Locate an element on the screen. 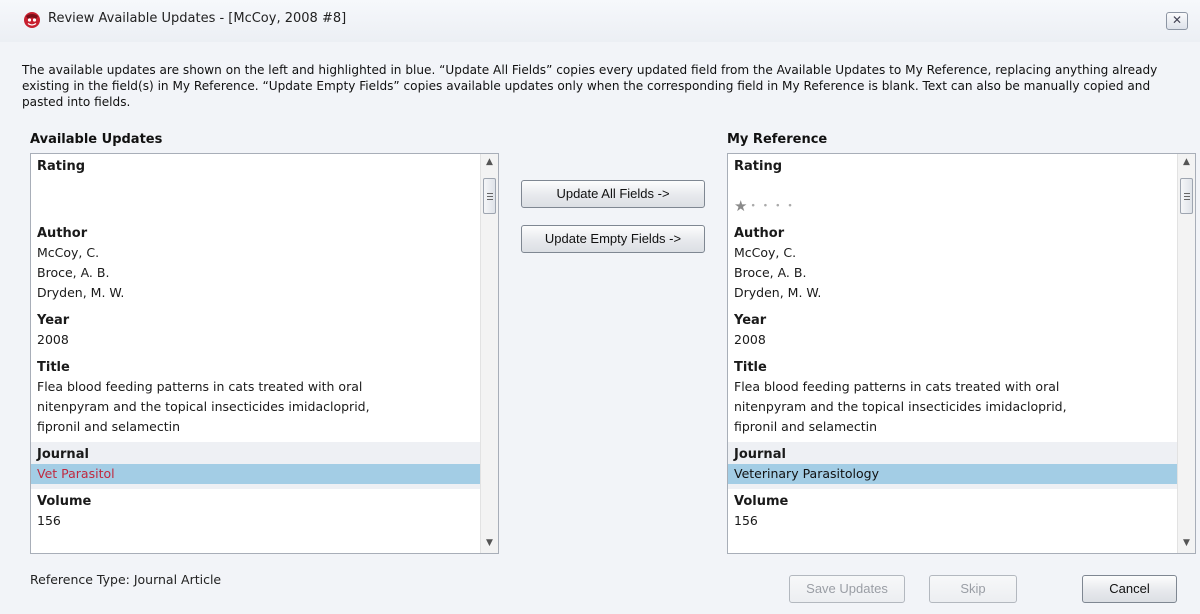 The image size is (1200, 614). field-rating: Rating ★•••• is located at coordinates (952, 187).